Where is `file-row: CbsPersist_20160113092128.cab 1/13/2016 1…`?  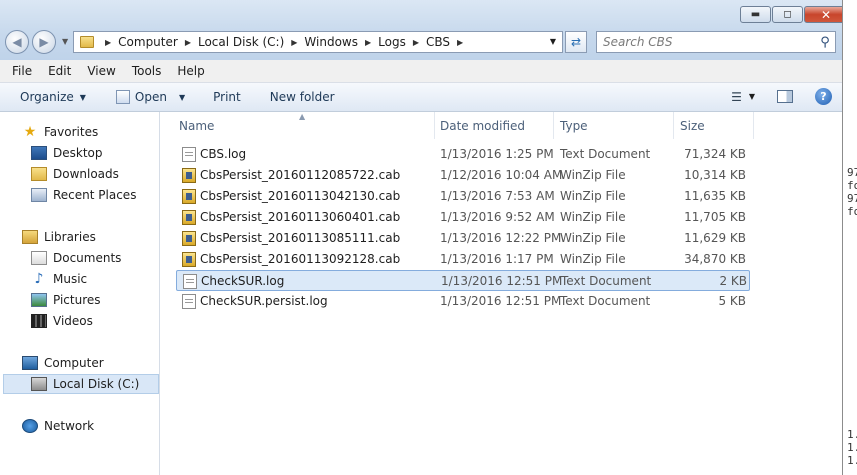
file-row: CbsPersist_20160113092128.cab 1/13/2016 1… is located at coordinates (463, 259).